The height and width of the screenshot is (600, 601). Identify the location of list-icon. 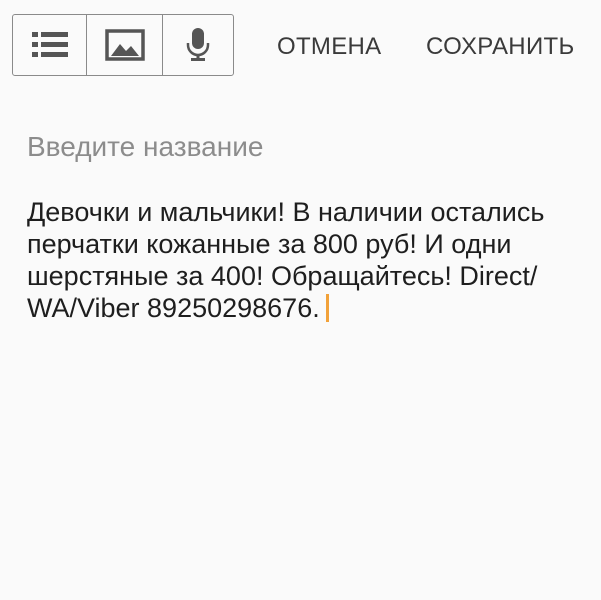
(50, 45).